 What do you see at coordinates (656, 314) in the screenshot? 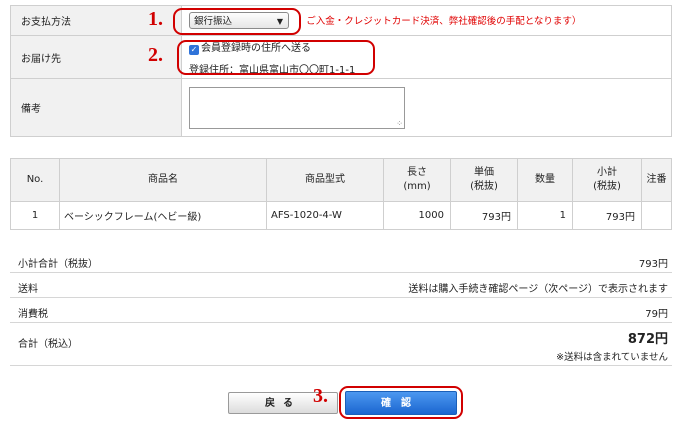
I see `tax-value: 79円` at bounding box center [656, 314].